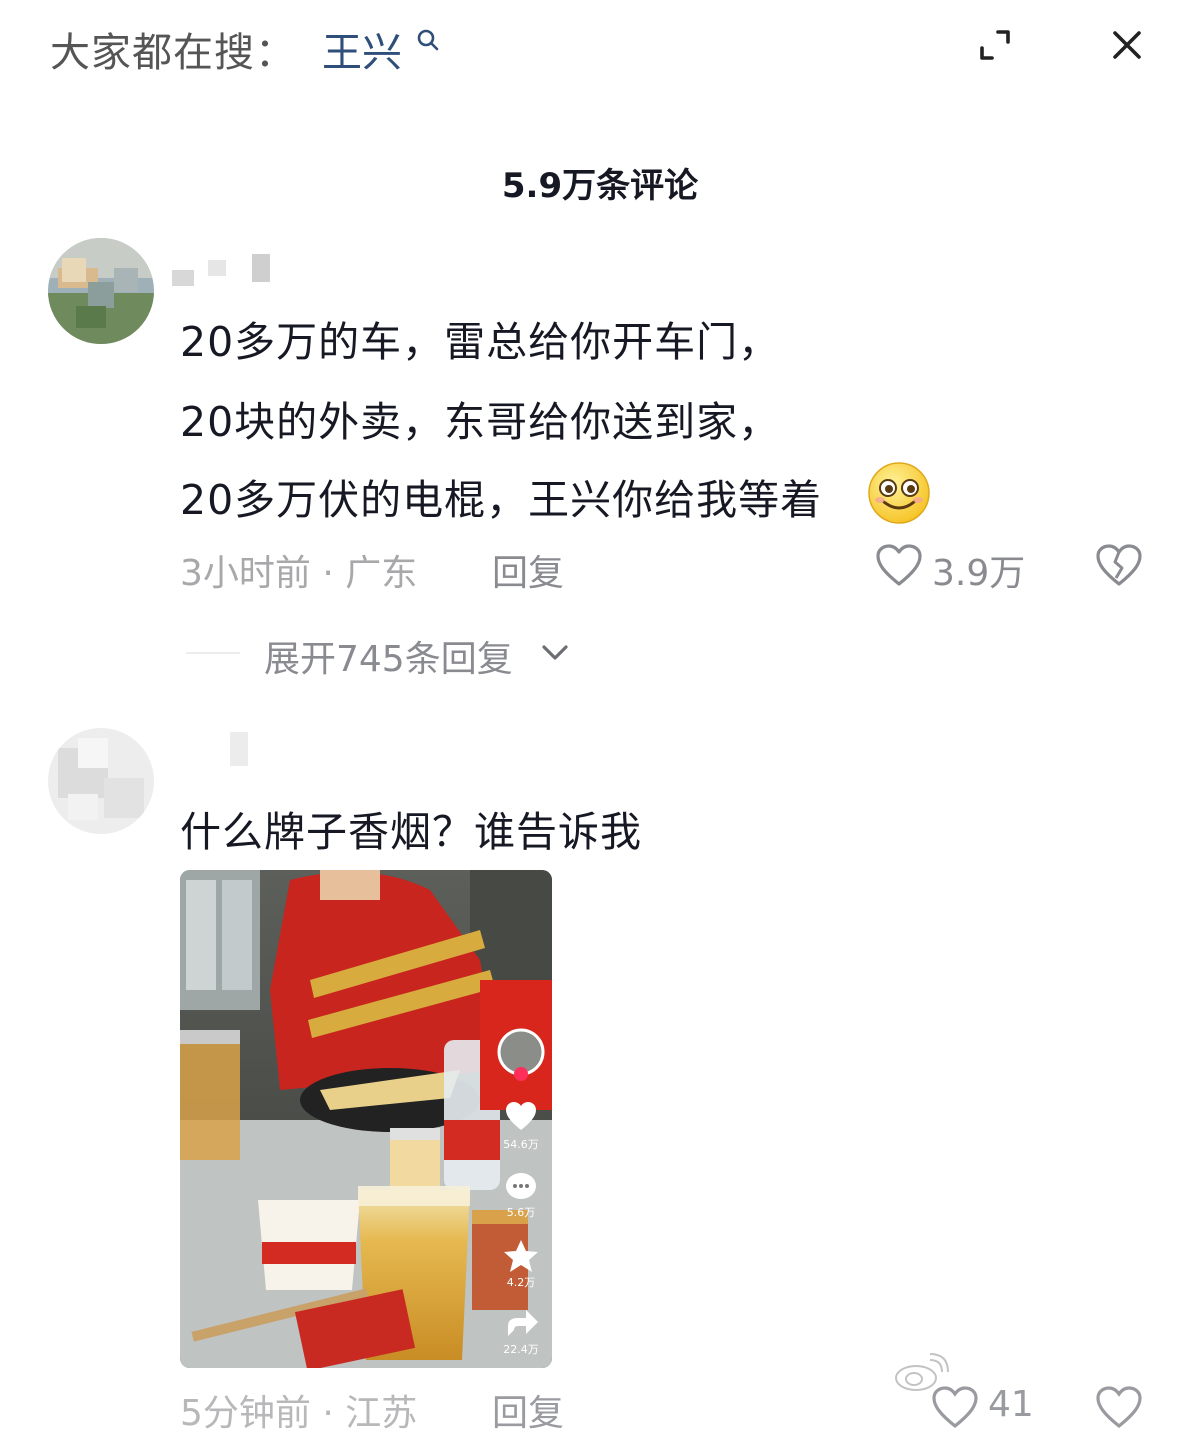 Image resolution: width=1200 pixels, height=1436 pixels. Describe the element at coordinates (979, 573) in the screenshot. I see `like-count: 3.9万` at that location.